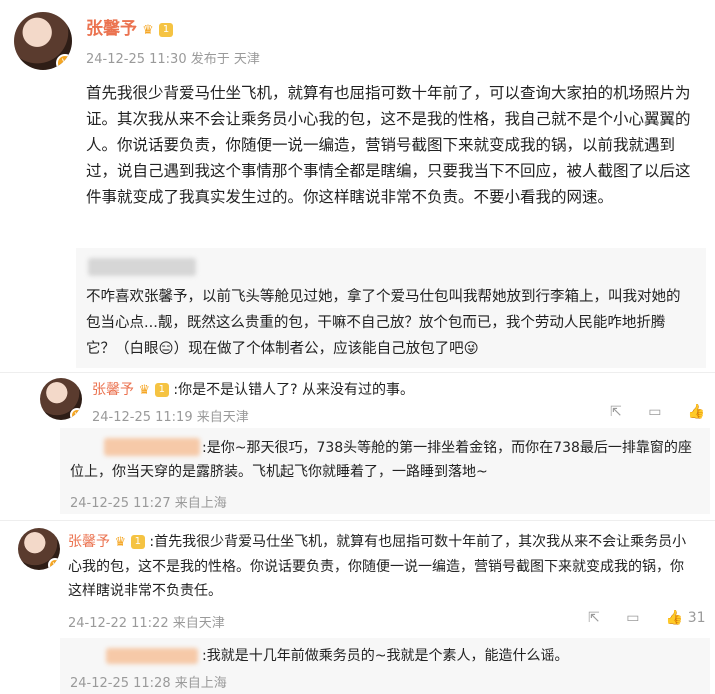 This screenshot has width=715, height=694. What do you see at coordinates (43, 41) in the screenshot?
I see `post-author-avatar: V` at bounding box center [43, 41].